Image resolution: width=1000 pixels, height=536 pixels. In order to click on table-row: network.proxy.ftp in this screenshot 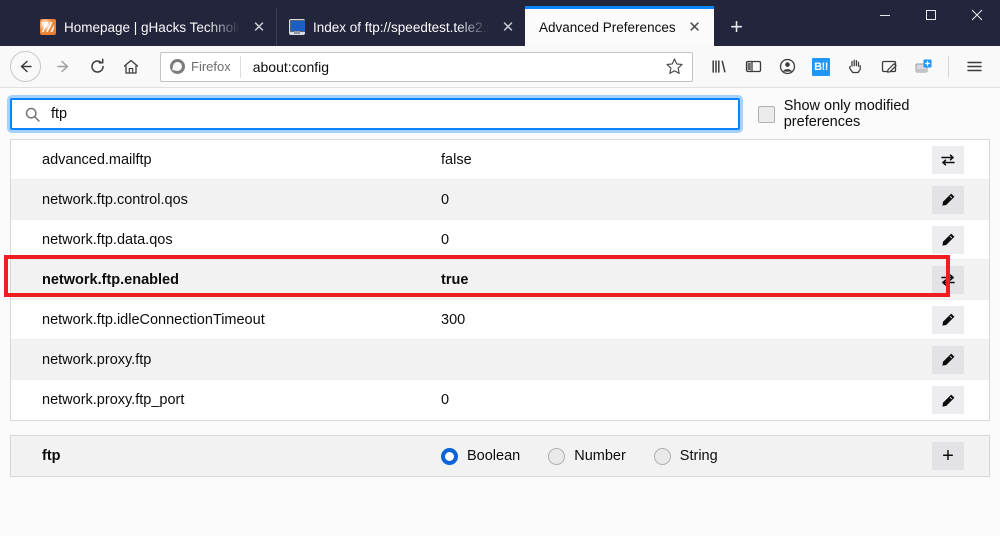, I will do `click(500, 360)`.